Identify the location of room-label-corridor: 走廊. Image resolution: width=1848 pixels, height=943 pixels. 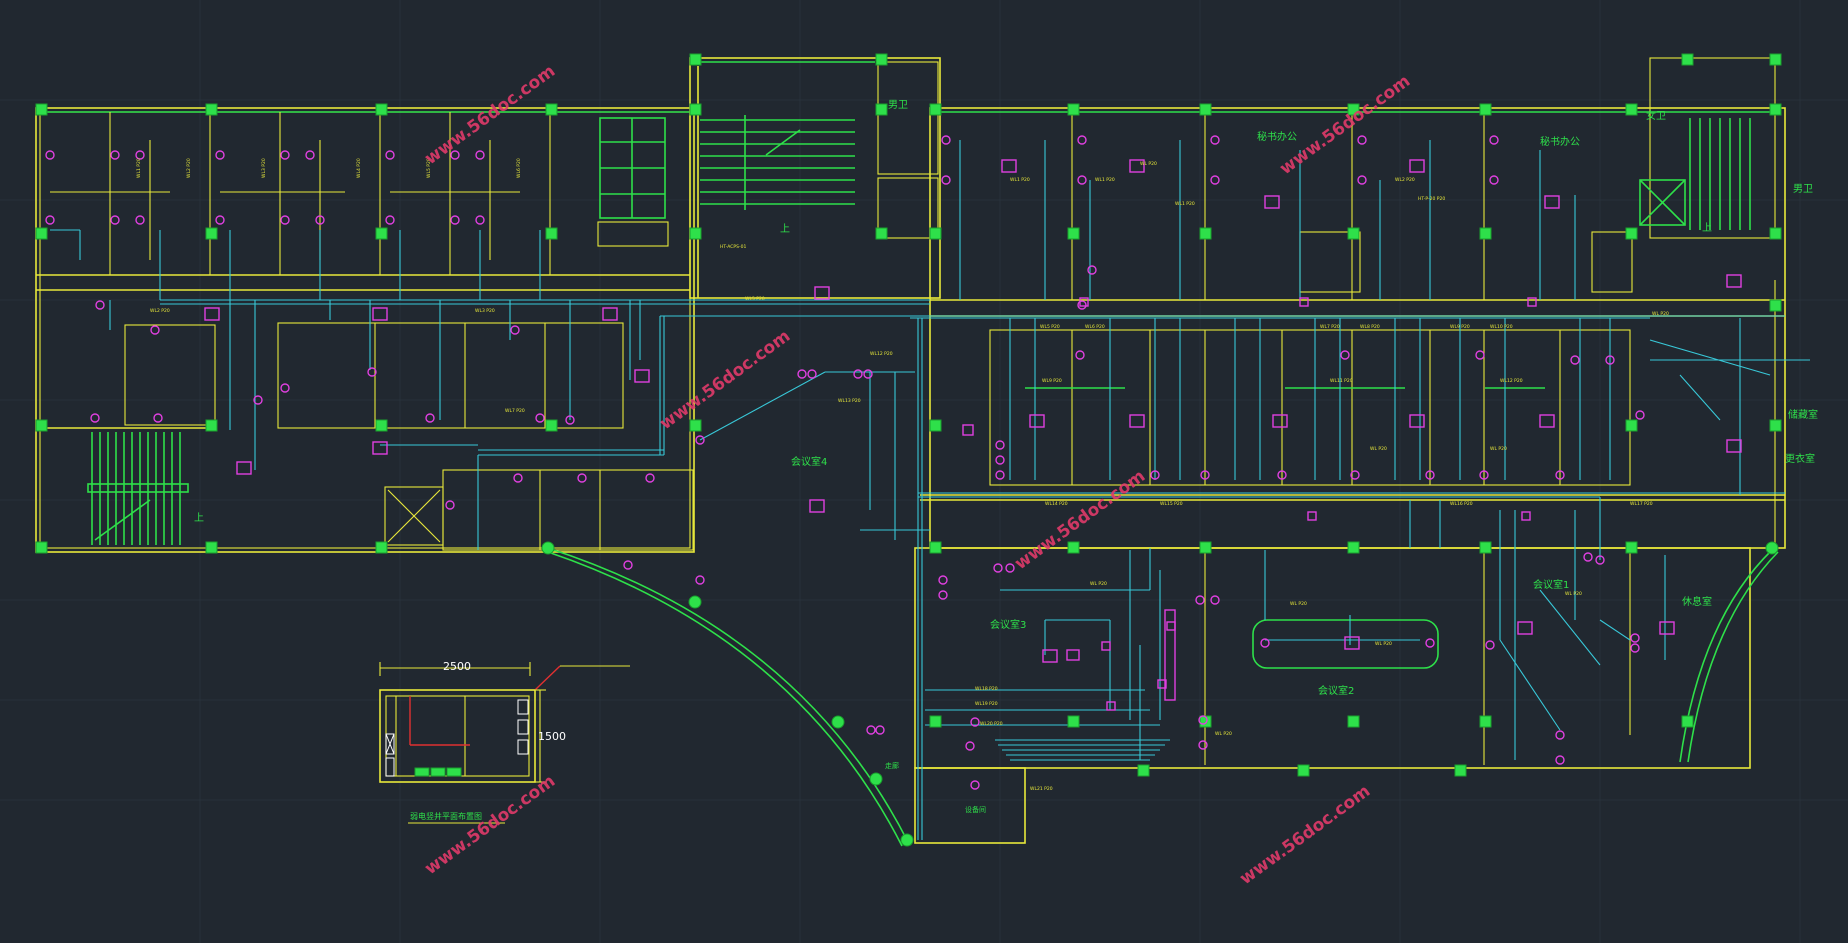
(892, 765).